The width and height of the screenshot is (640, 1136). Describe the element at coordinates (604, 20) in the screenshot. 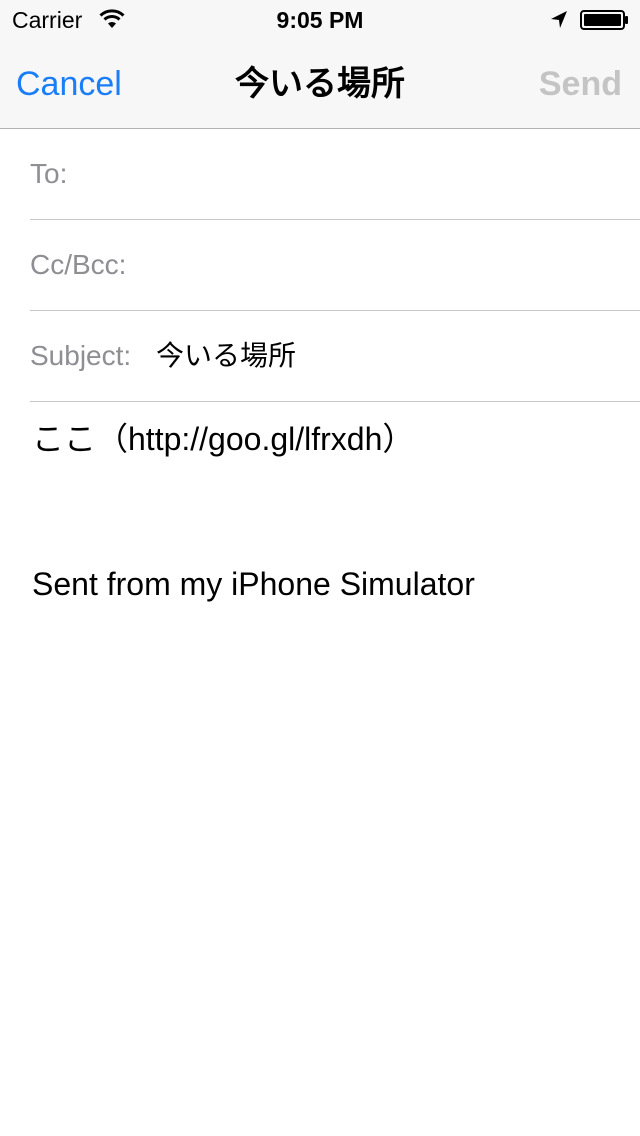

I see `battery-icon` at that location.